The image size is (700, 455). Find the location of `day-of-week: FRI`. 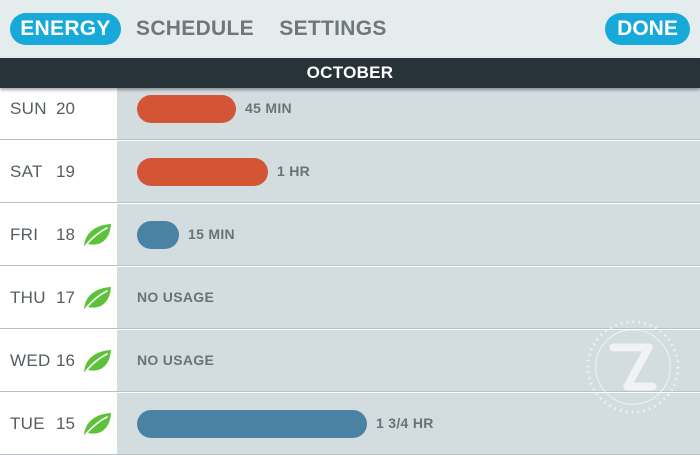

day-of-week: FRI is located at coordinates (24, 234).